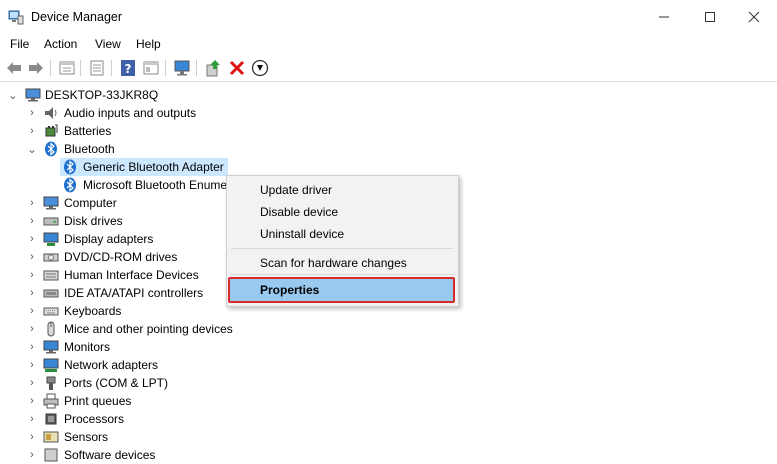 The height and width of the screenshot is (464, 777). I want to click on tree-item-label: DVD/CD-ROM drives, so click(121, 257).